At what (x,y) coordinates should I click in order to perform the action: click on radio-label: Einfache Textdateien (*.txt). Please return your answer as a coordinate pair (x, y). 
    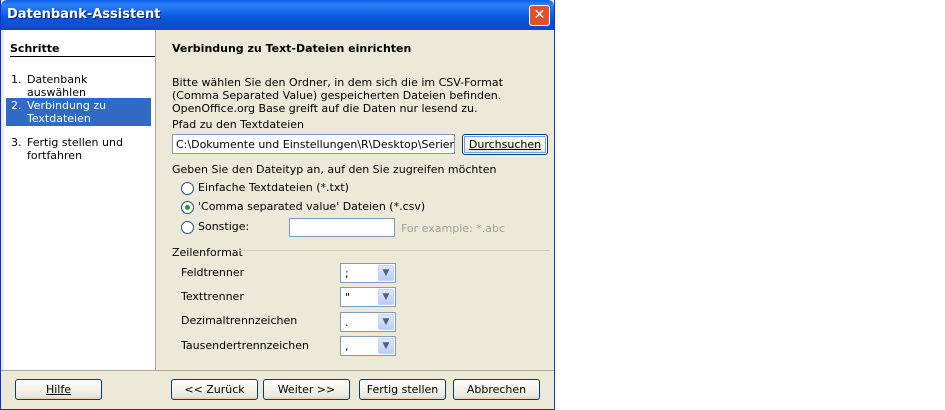
    Looking at the image, I should click on (273, 187).